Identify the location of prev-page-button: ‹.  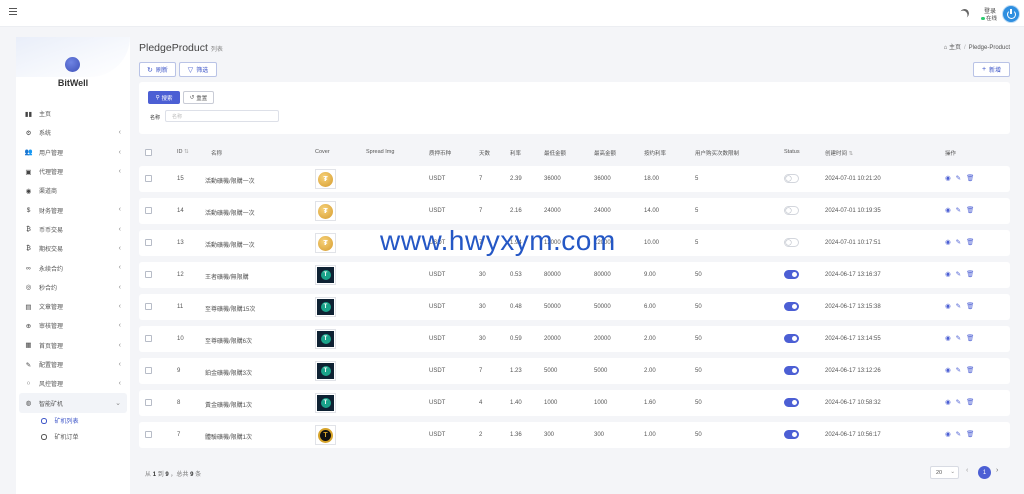
(967, 470).